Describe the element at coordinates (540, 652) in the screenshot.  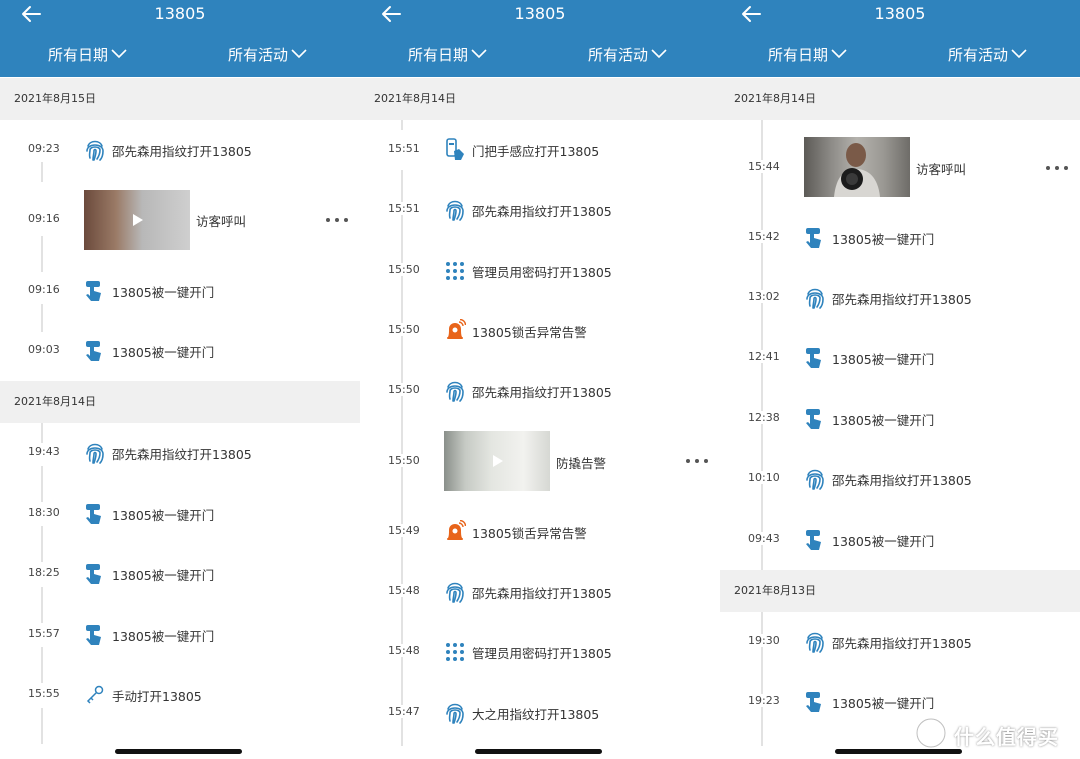
I see `log-entry: 15:48 管理员用密码打开13805` at that location.